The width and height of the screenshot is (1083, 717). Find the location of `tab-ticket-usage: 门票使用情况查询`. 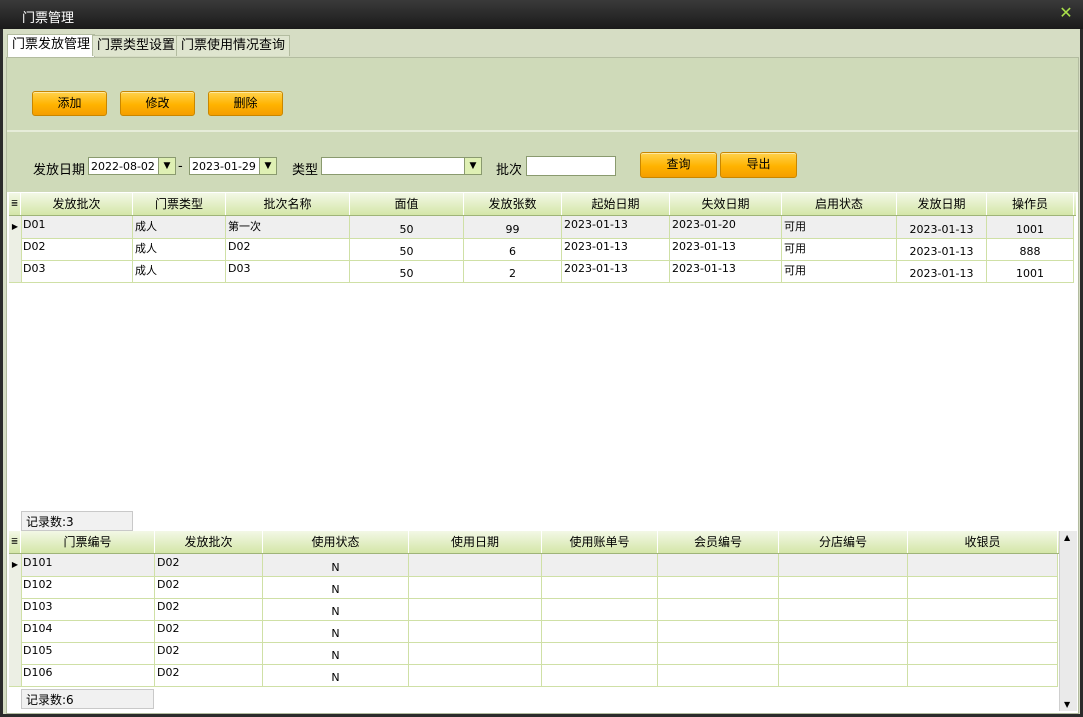

tab-ticket-usage: 门票使用情况查询 is located at coordinates (233, 45).